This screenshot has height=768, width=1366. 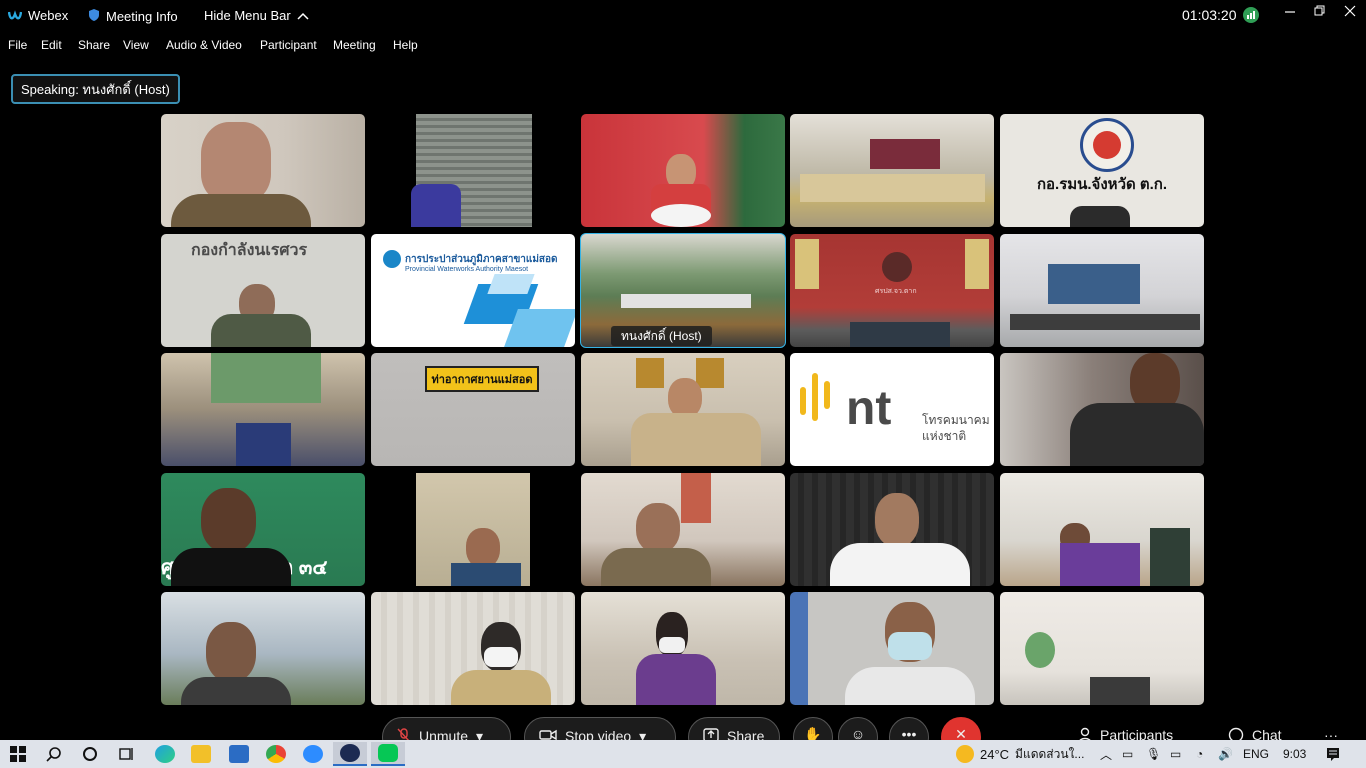 What do you see at coordinates (136, 45) in the screenshot?
I see `menu-view: View` at bounding box center [136, 45].